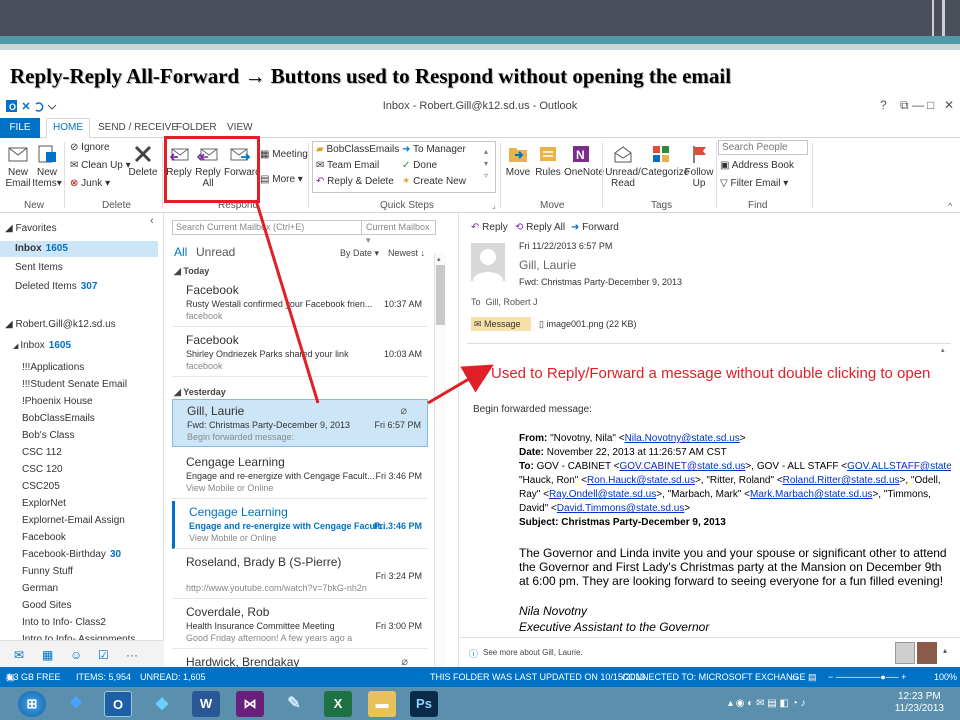 The height and width of the screenshot is (720, 960). I want to click on favorite-deleted-items: Deleted Items 307, so click(56, 286).